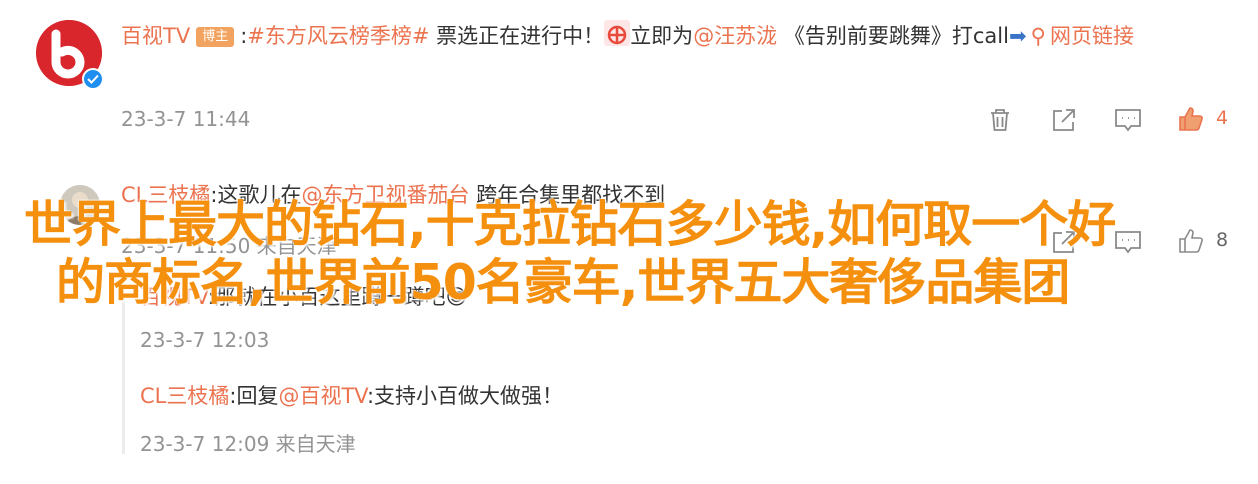 The height and width of the screenshot is (484, 1258). What do you see at coordinates (1038, 36) in the screenshot?
I see `link-icon: ⚲` at bounding box center [1038, 36].